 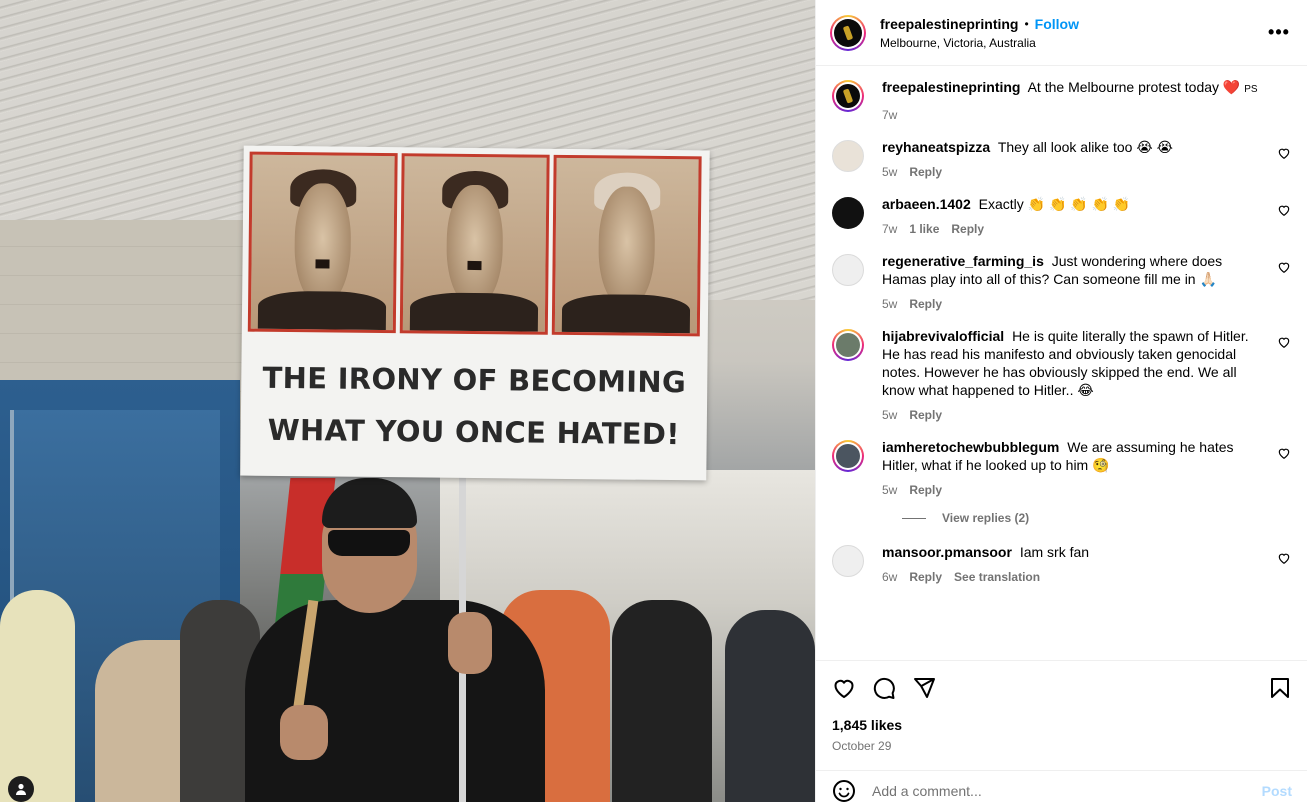 What do you see at coordinates (1277, 791) in the screenshot?
I see `post-comment-button: Post` at bounding box center [1277, 791].